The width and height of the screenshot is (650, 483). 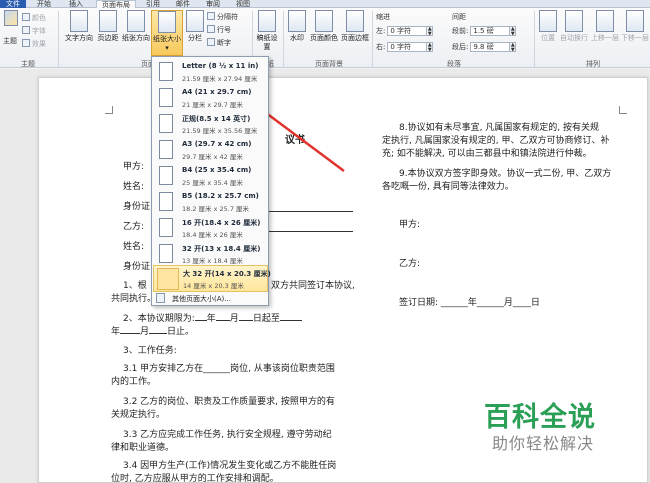 What do you see at coordinates (134, 382) in the screenshot?
I see `clause-3-1-line2: 内的工作。` at bounding box center [134, 382].